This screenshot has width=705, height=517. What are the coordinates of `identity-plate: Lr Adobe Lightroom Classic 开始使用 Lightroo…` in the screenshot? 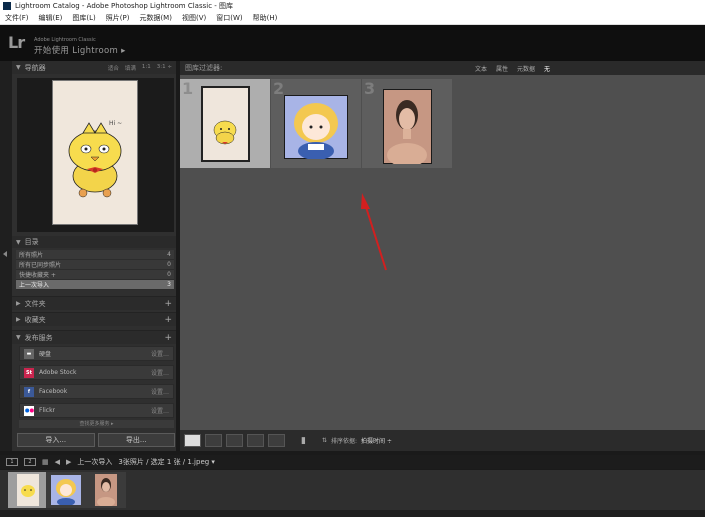 It's located at (352, 43).